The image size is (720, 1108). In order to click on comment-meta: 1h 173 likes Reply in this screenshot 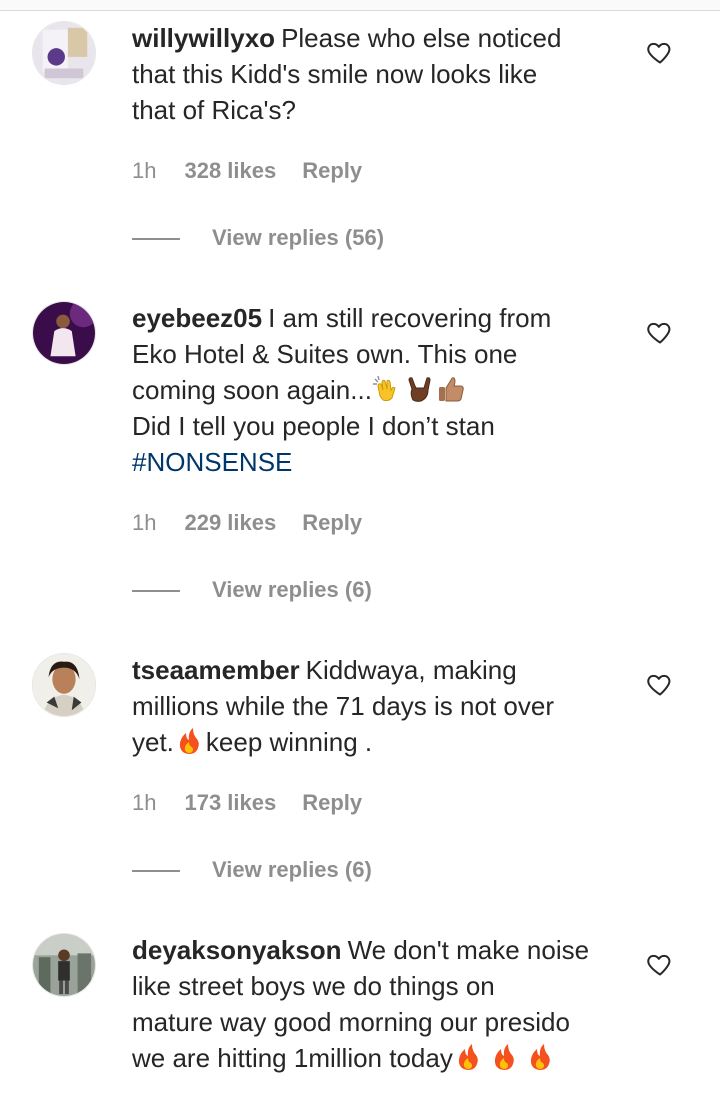, I will do `click(247, 803)`.